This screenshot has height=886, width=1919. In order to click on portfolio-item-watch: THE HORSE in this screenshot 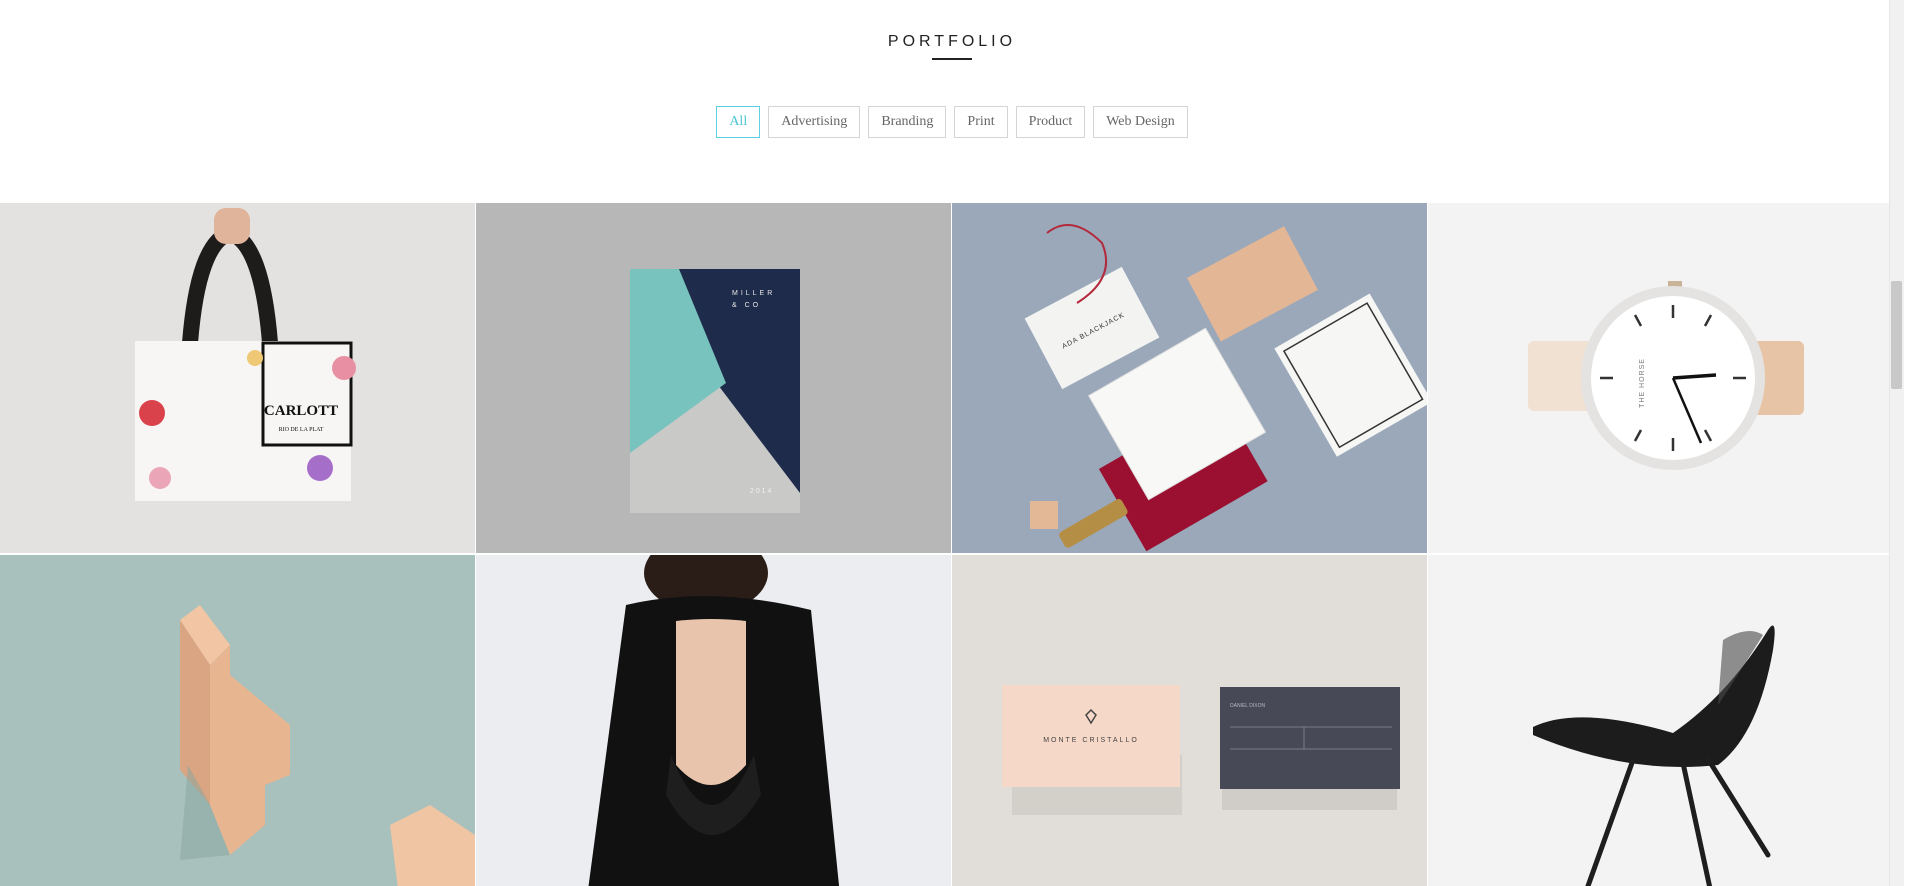, I will do `click(1665, 378)`.